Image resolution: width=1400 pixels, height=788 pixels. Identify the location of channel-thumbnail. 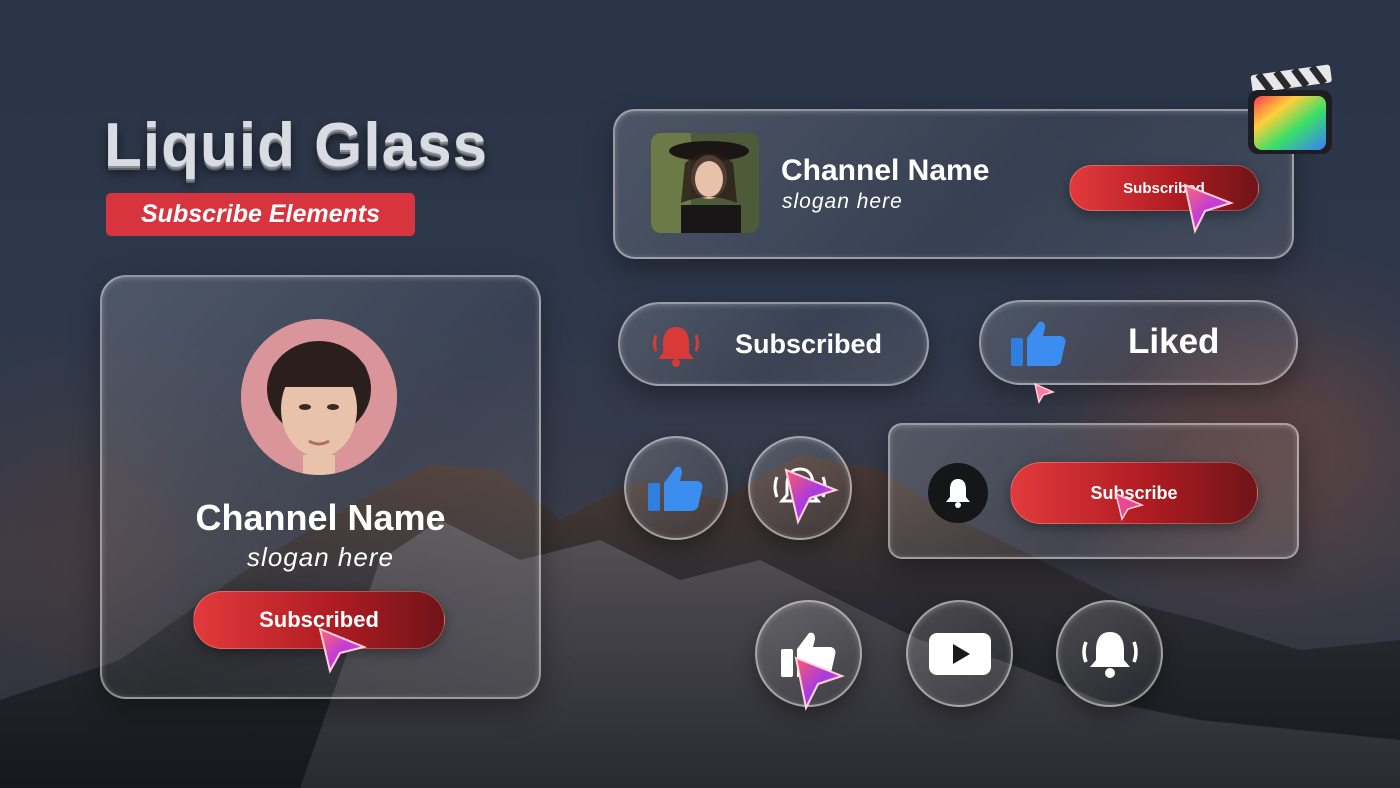
(705, 183).